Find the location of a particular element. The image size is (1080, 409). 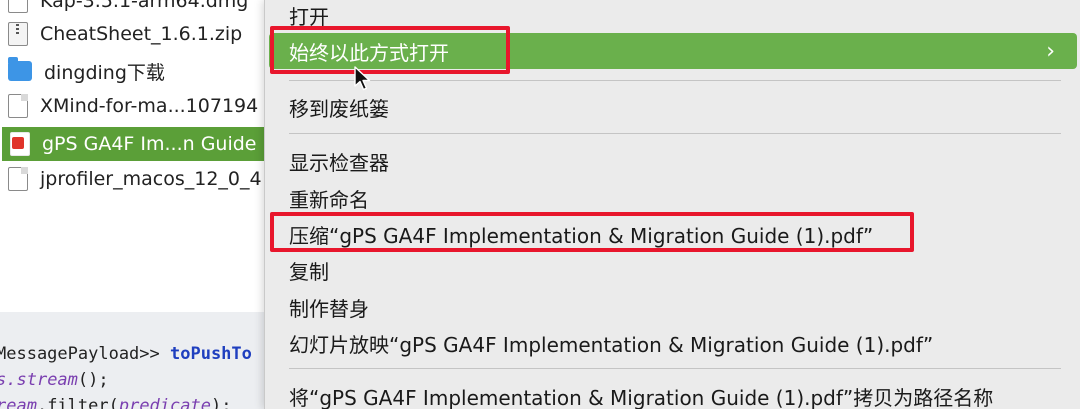

menu-item-move-to-trash: 移到废纸篓 is located at coordinates (672, 107).